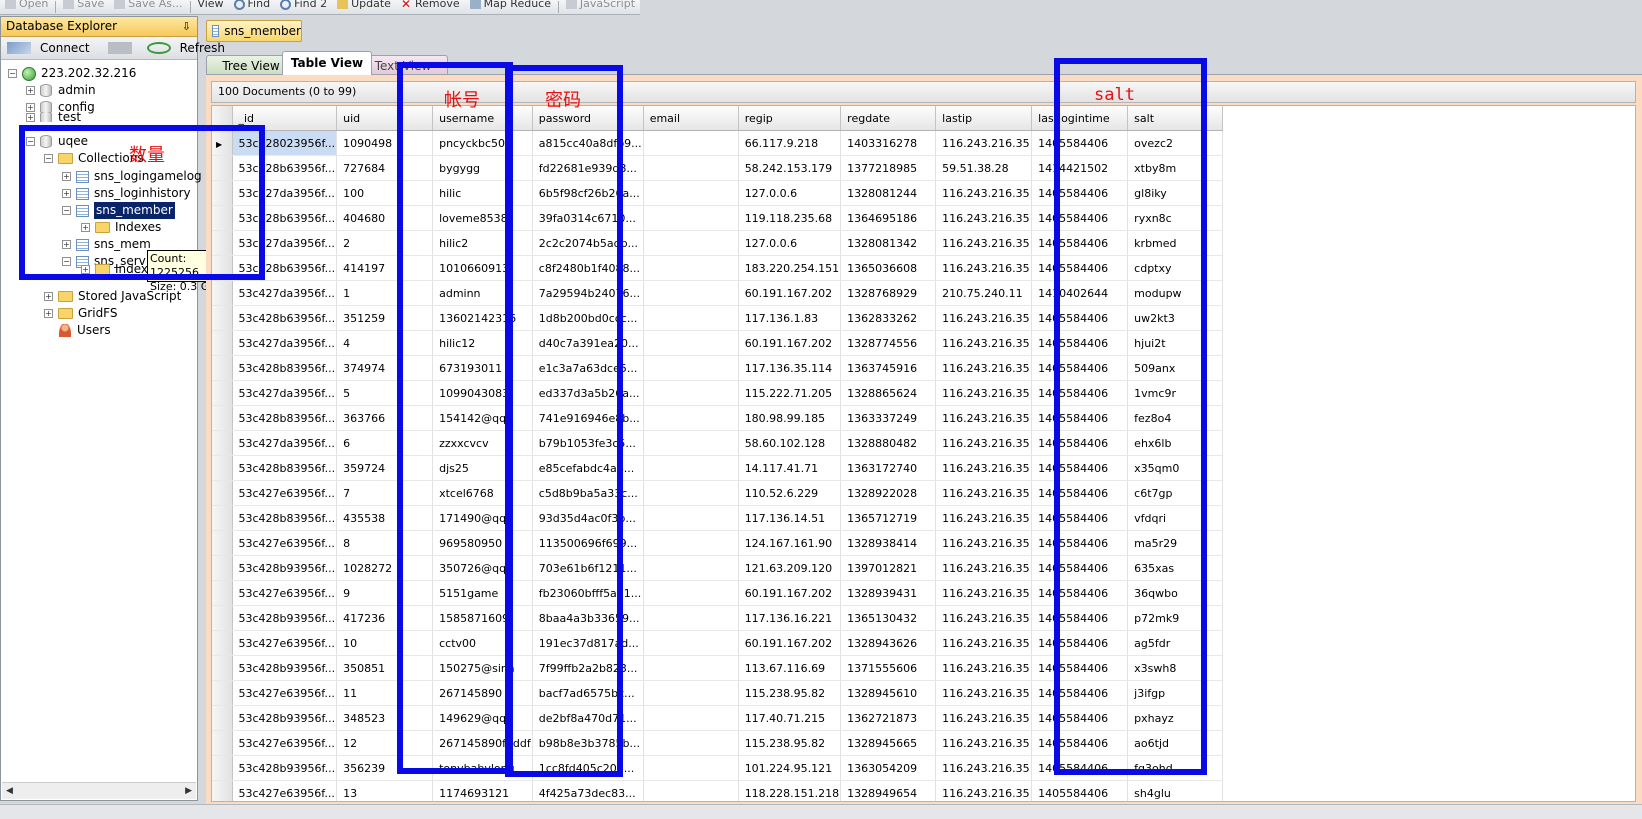  What do you see at coordinates (790, 543) in the screenshot?
I see `cell-regip: 124.167.161.90` at bounding box center [790, 543].